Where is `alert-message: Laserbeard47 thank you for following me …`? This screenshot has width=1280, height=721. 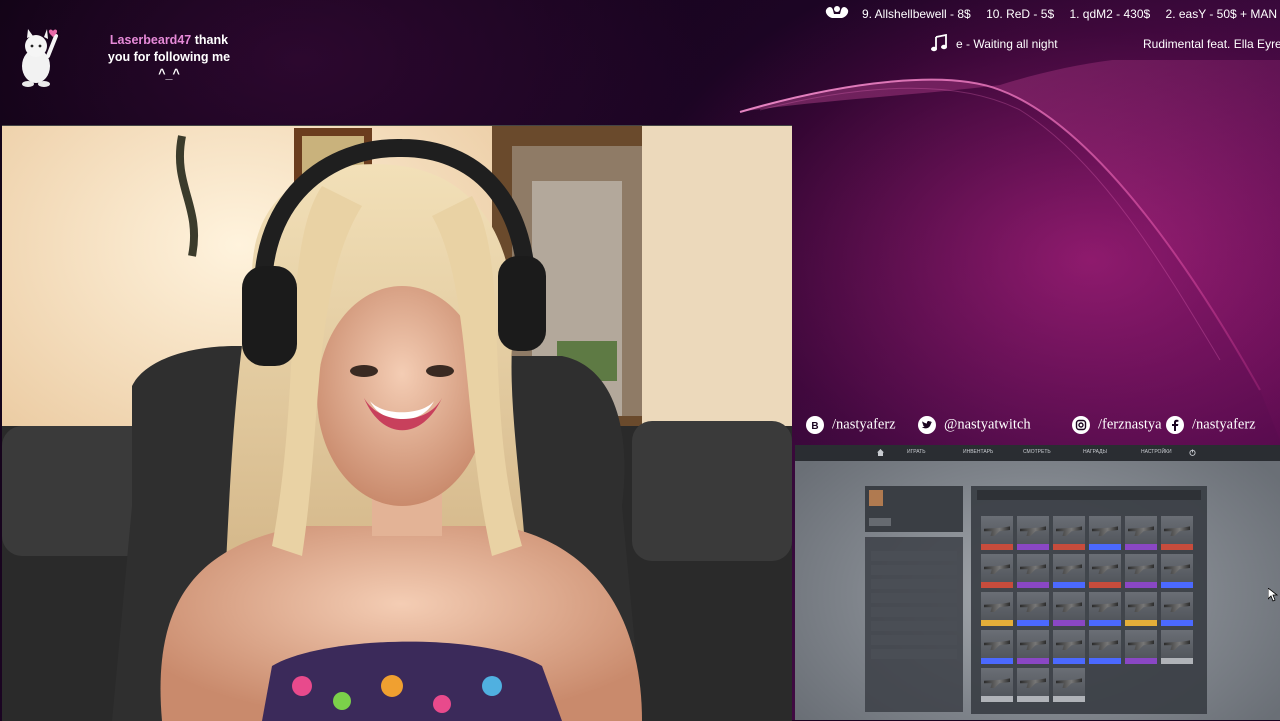
alert-message: Laserbeard47 thank you for following me … is located at coordinates (169, 57).